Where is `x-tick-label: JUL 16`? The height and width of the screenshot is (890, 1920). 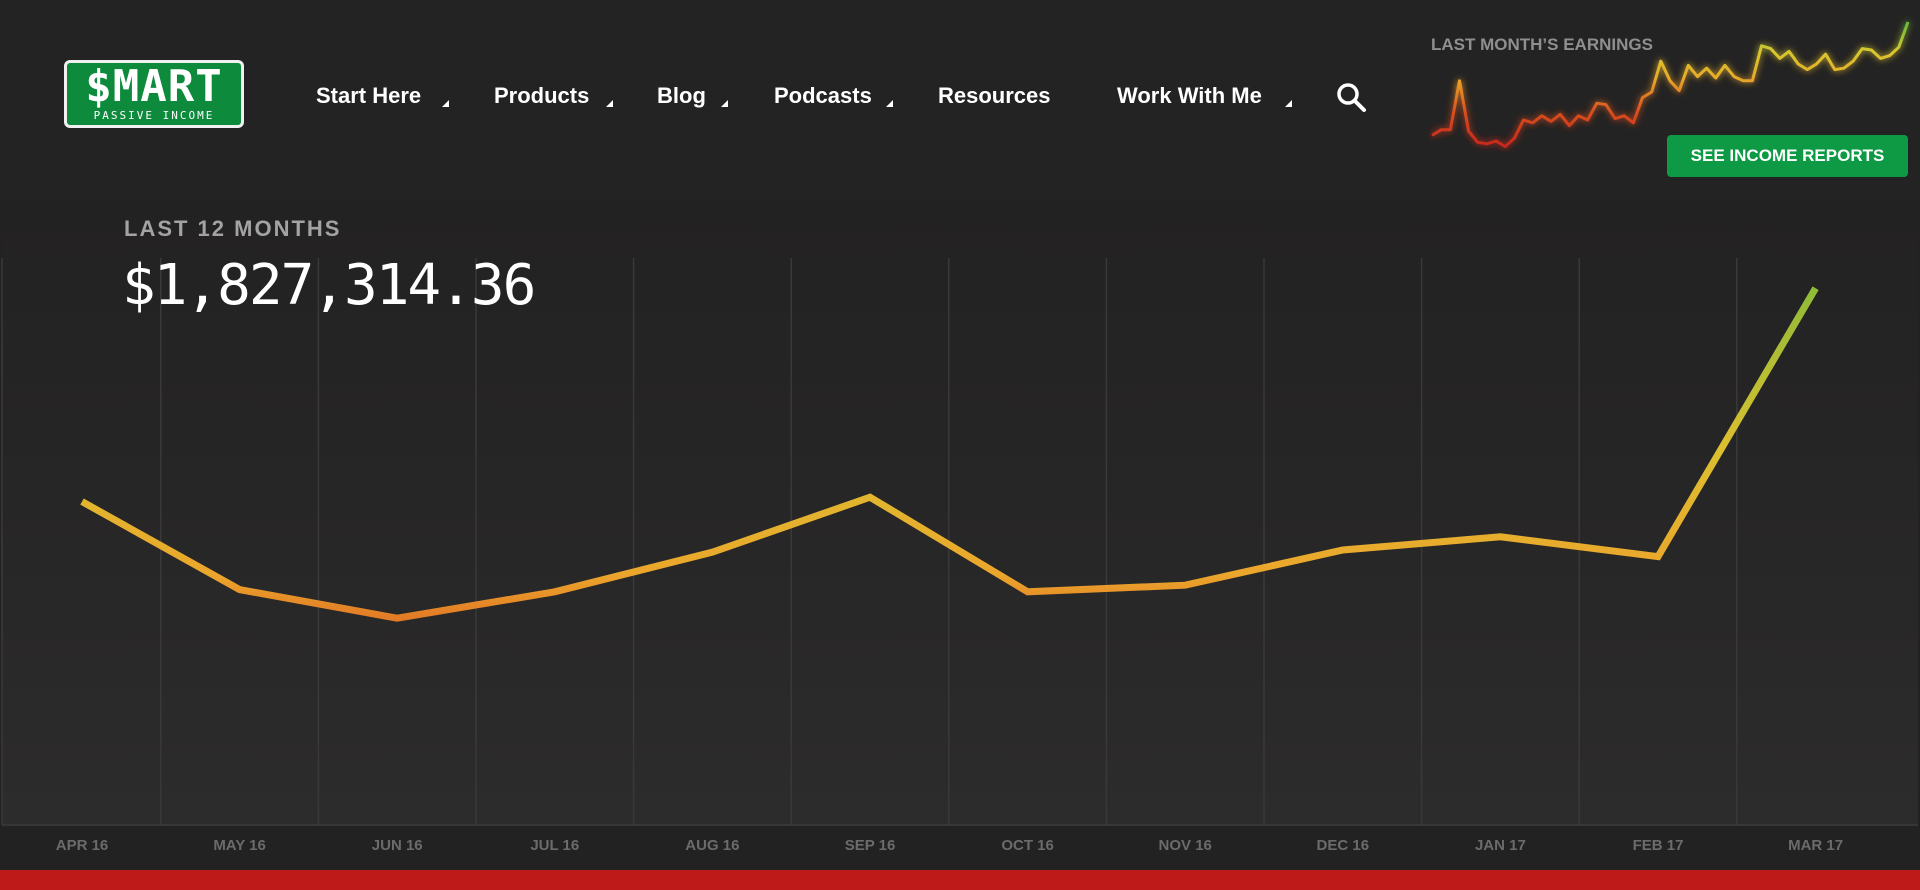
x-tick-label: JUL 16 is located at coordinates (554, 845).